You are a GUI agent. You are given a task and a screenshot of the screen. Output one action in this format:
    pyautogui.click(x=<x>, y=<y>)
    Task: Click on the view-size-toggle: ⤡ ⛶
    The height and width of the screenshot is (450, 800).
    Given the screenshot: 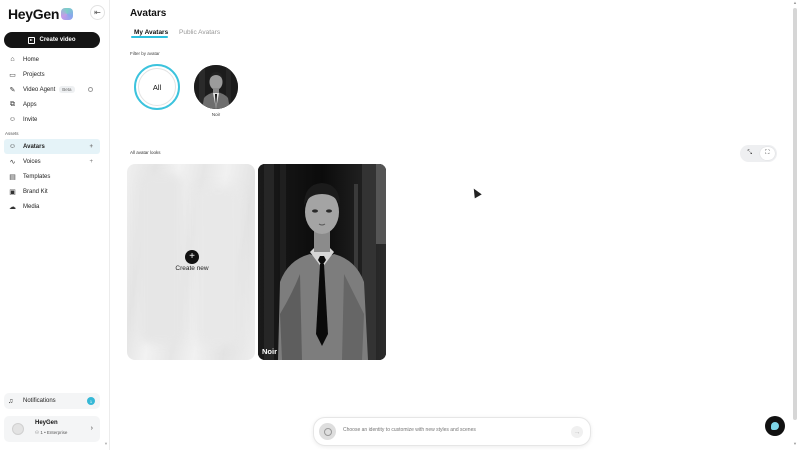 What is the action you would take?
    pyautogui.click(x=758, y=153)
    